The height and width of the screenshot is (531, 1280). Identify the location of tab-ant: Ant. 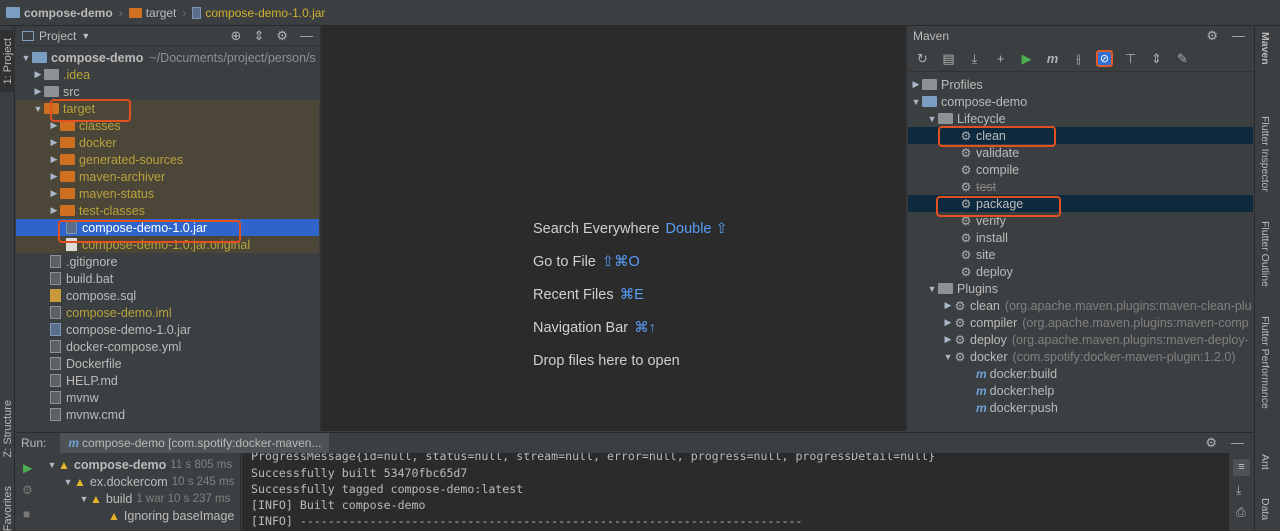
(1265, 462).